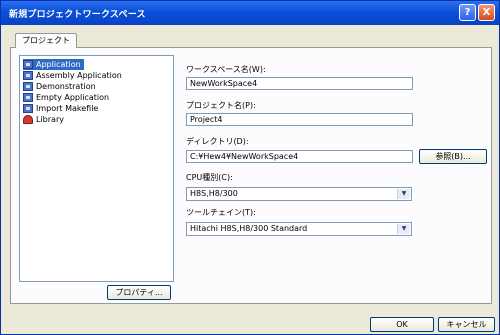  What do you see at coordinates (467, 12) in the screenshot?
I see `help-button: ?` at bounding box center [467, 12].